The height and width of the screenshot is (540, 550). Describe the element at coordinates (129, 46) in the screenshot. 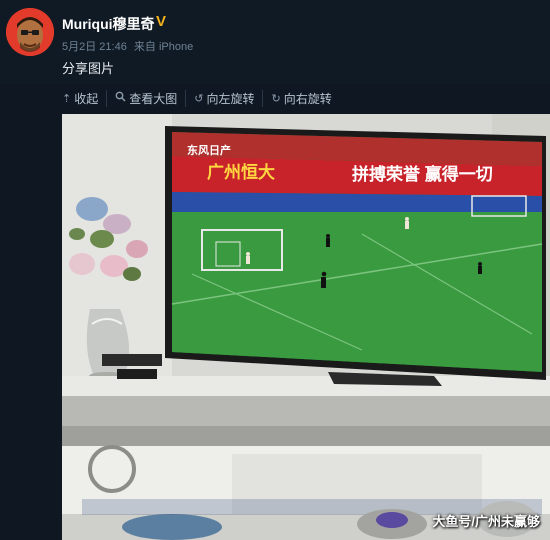

I see `post-meta: 5月2日 21:46 来自 iPhone` at that location.